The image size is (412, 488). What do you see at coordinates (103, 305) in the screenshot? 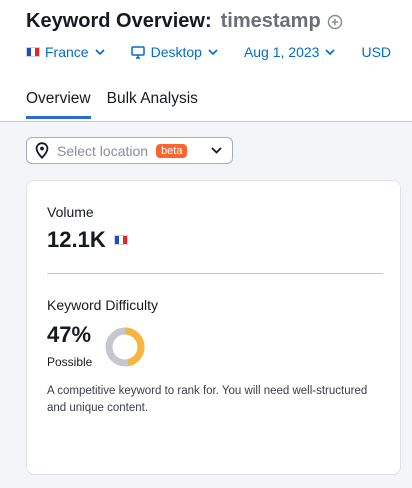
I see `kd-label: Keyword Difficulty` at bounding box center [103, 305].